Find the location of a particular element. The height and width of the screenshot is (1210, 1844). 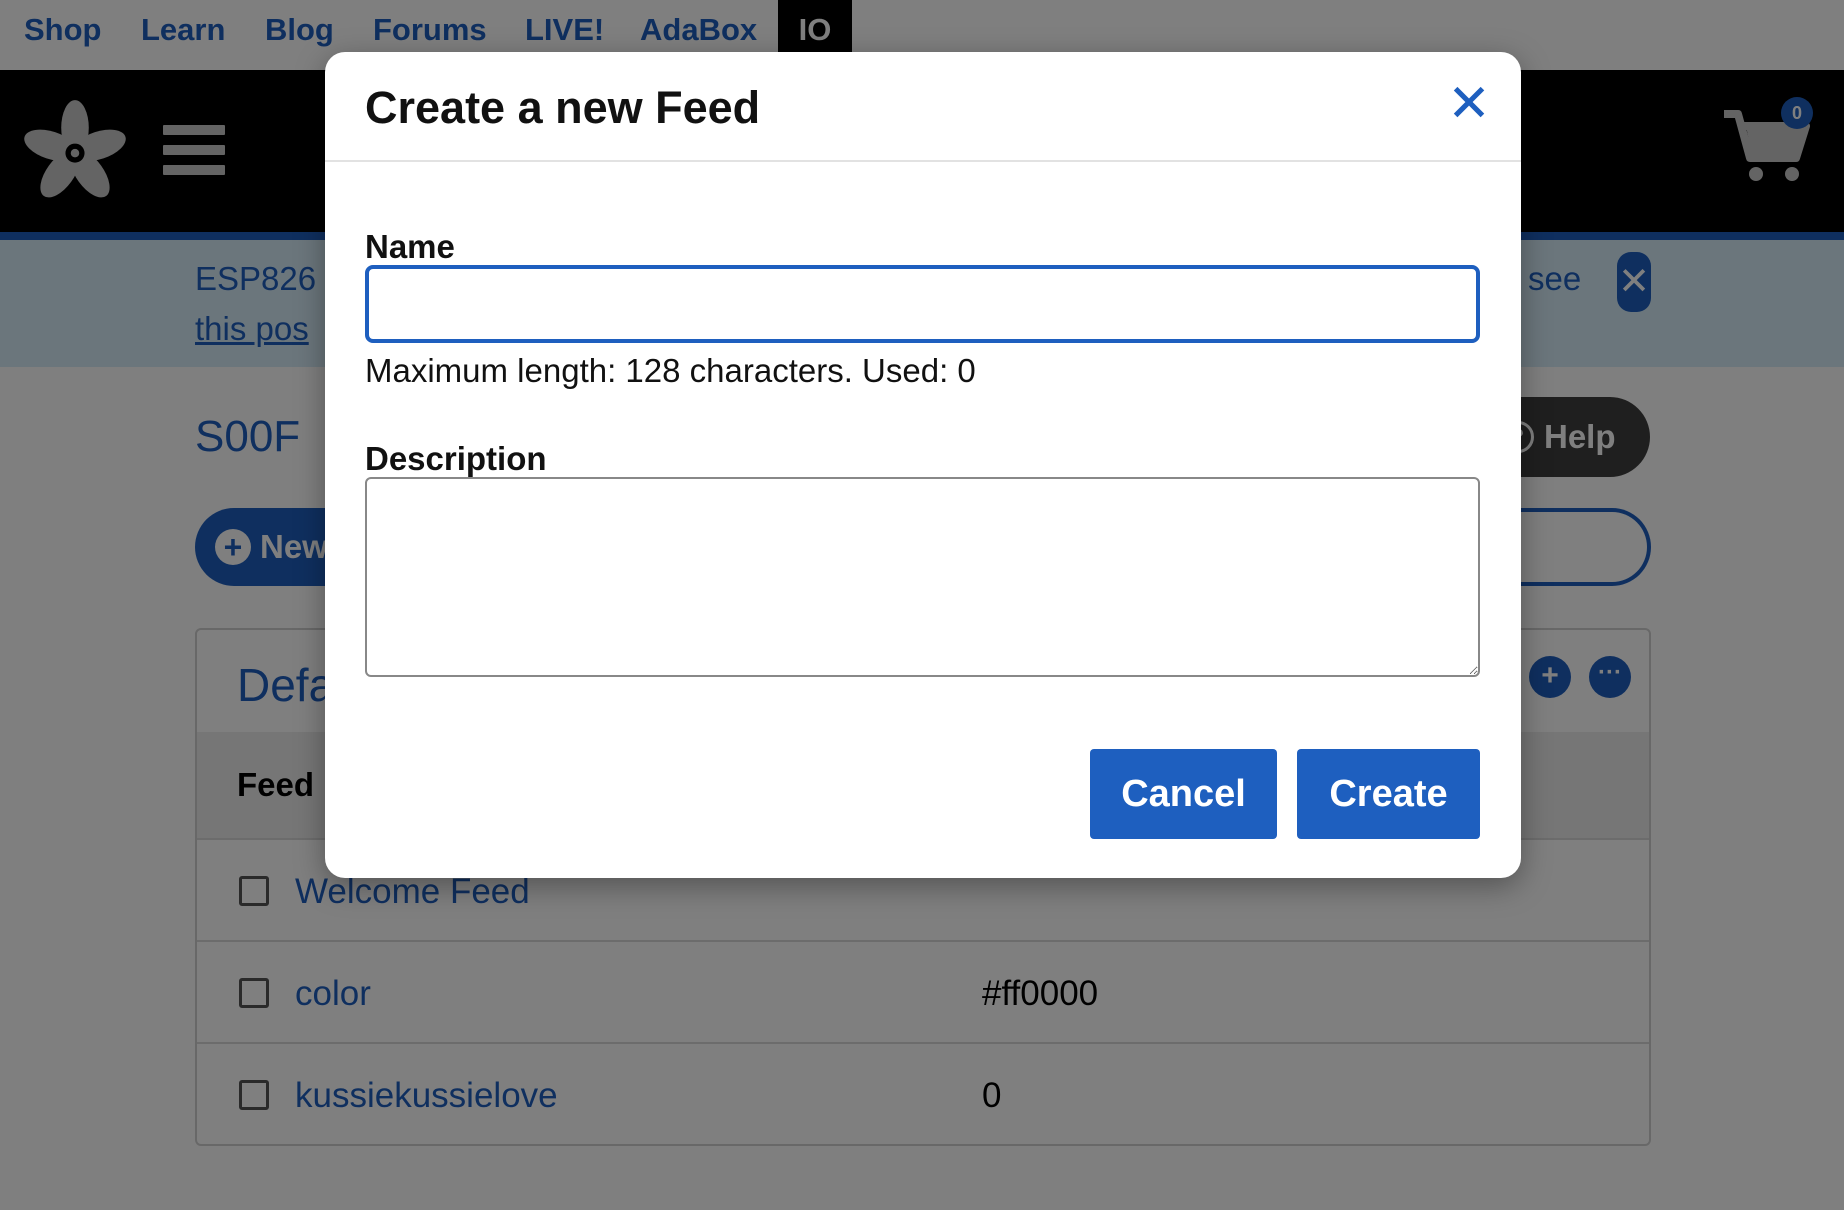

modal-title: Create a new Feed is located at coordinates (563, 107).